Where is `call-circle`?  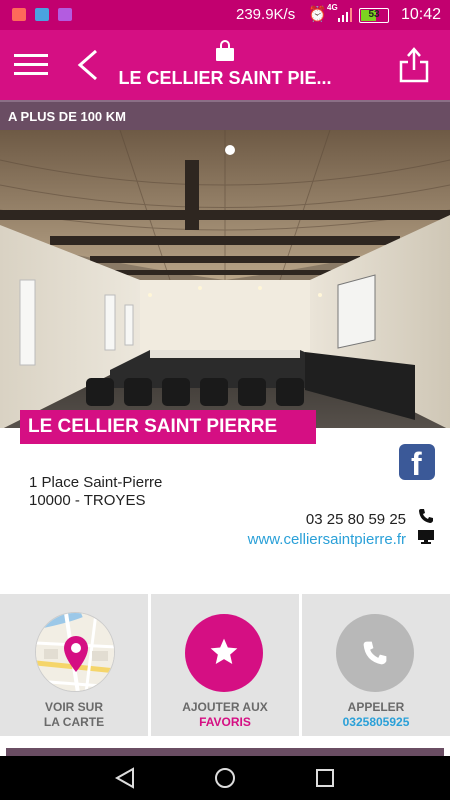
call-circle is located at coordinates (375, 653).